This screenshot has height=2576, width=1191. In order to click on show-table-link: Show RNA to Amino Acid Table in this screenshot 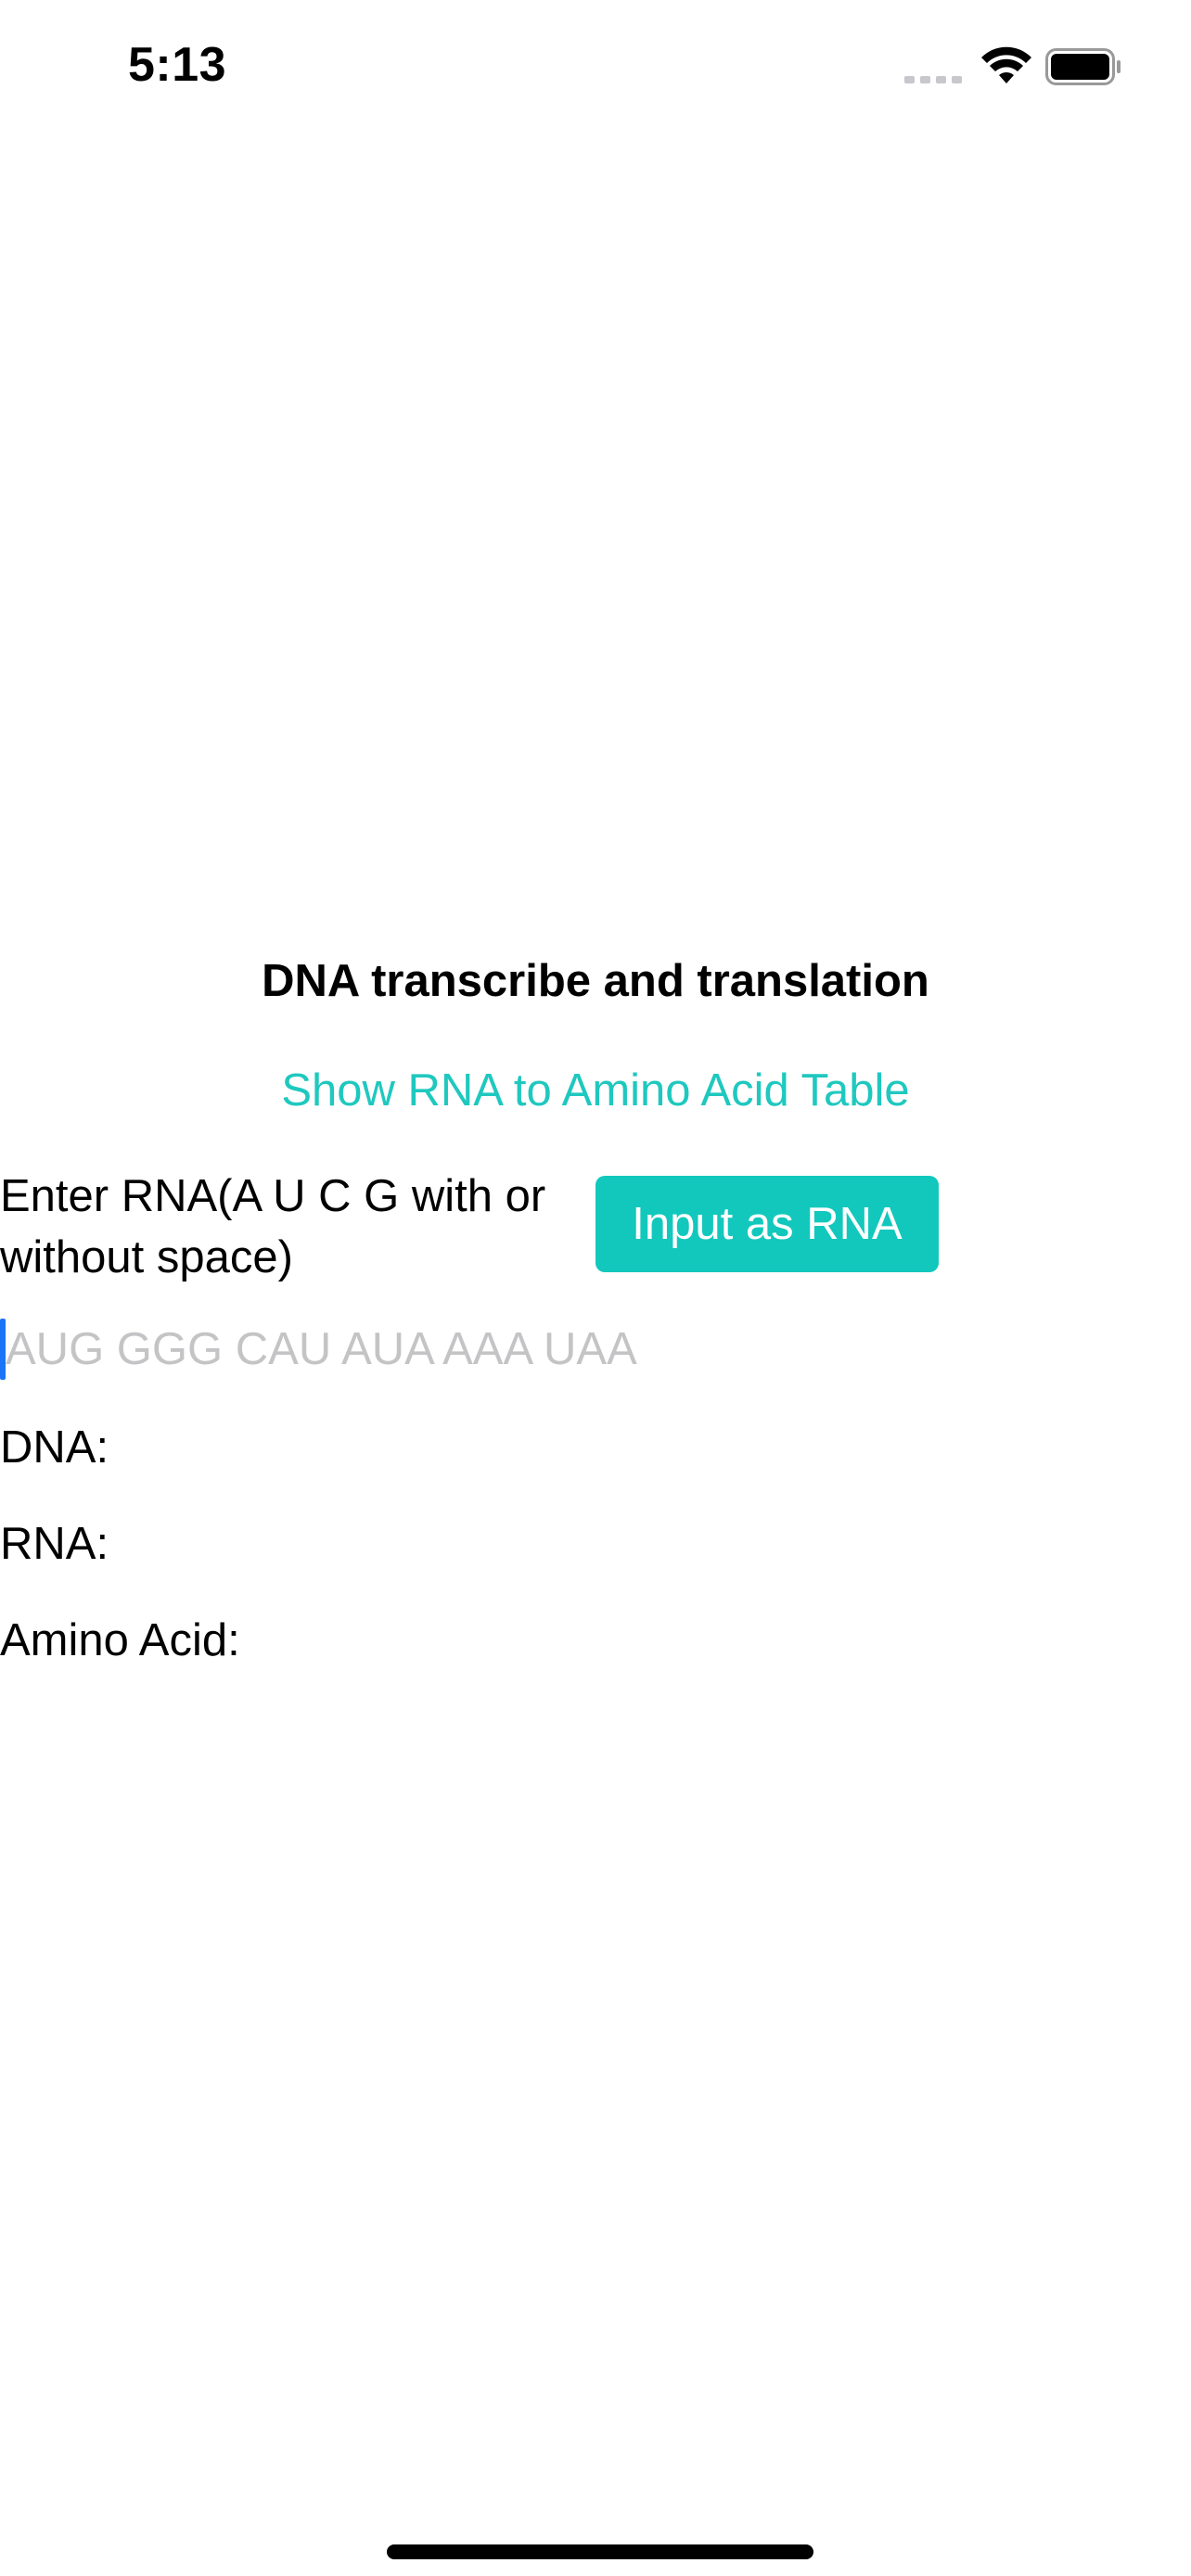, I will do `click(595, 1090)`.